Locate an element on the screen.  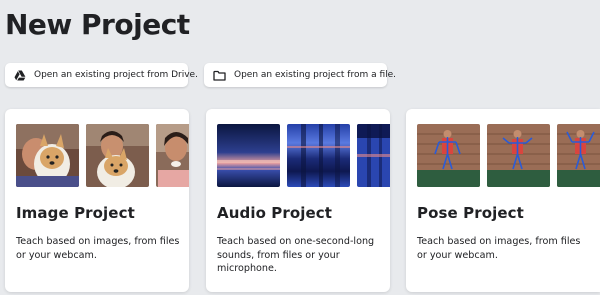
audio-project-thumbnails is located at coordinates (303, 155).